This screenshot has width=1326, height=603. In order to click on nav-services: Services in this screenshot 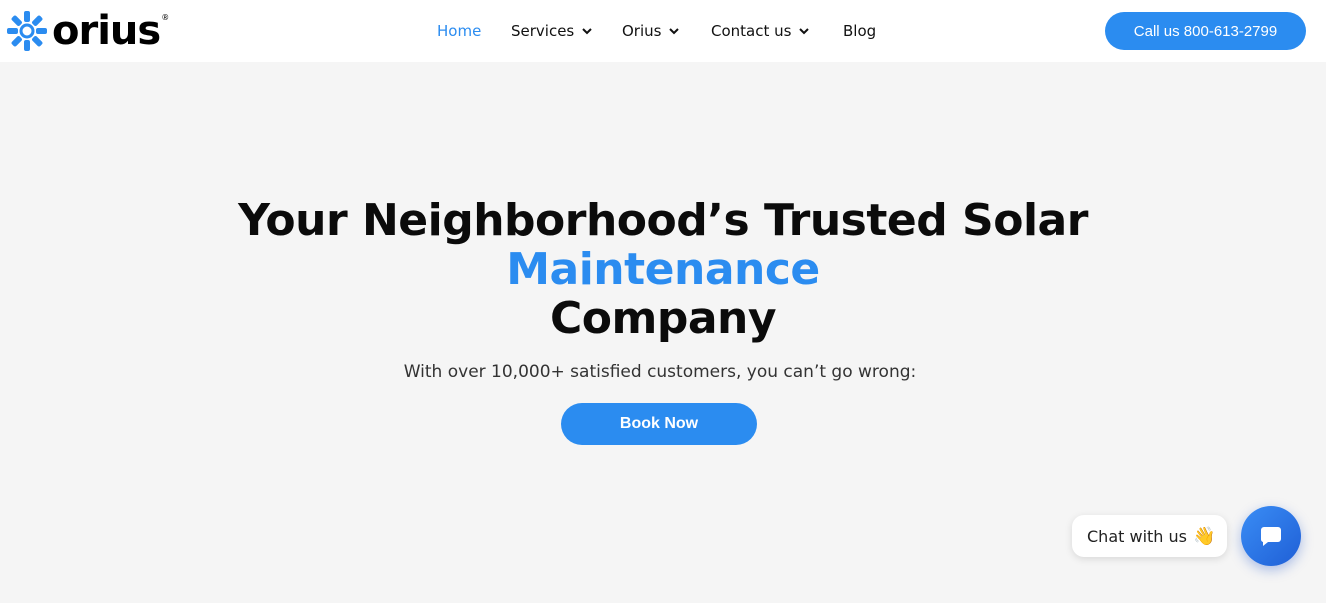, I will do `click(551, 31)`.